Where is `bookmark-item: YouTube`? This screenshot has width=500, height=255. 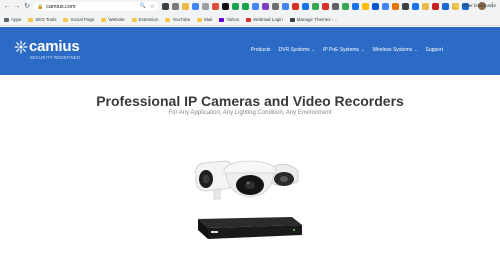
bookmark-item: YouTube is located at coordinates (177, 19).